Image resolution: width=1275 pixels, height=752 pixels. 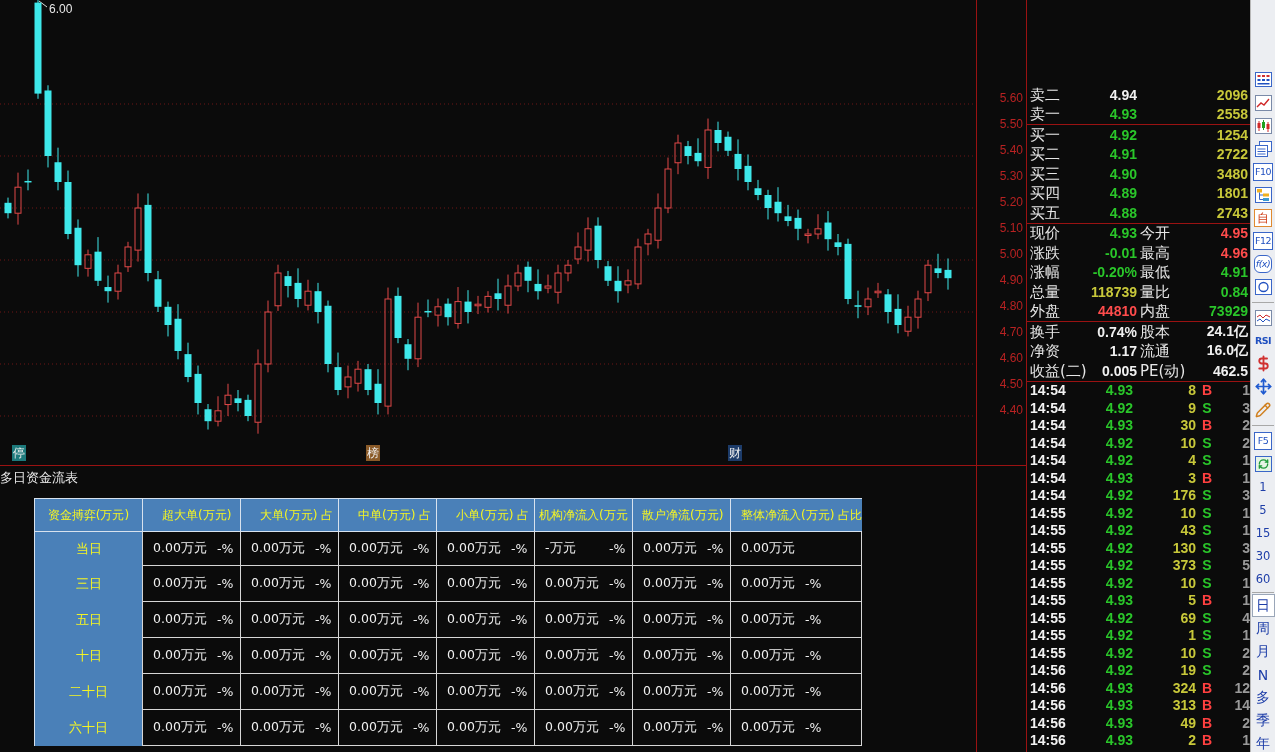 I want to click on period-button: 月, so click(x=1263, y=651).